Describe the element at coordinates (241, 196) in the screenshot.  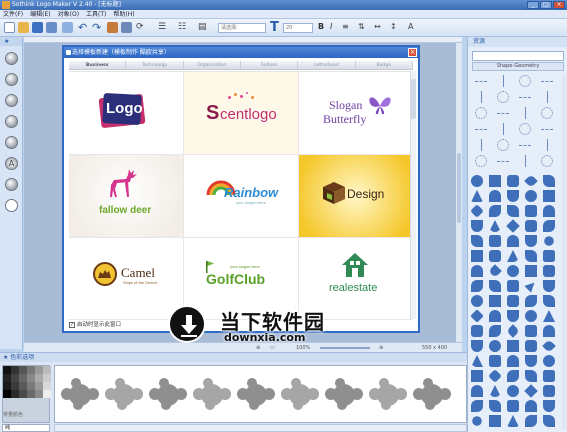
I see `logo-template-rainbow: Rainbow your slogan here` at that location.